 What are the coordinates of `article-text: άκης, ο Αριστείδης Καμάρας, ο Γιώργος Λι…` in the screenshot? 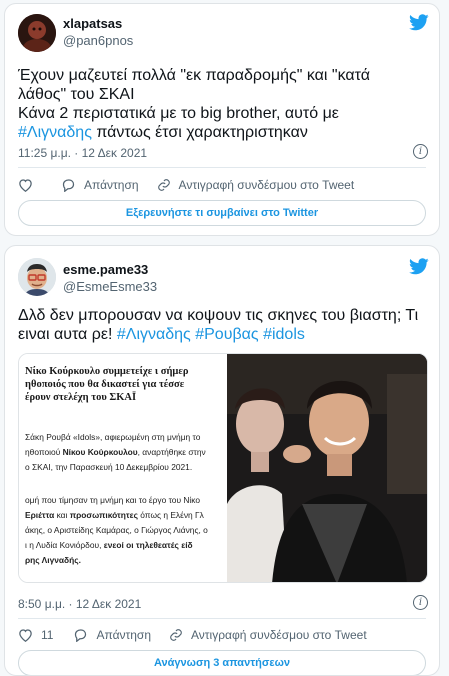 It's located at (116, 530).